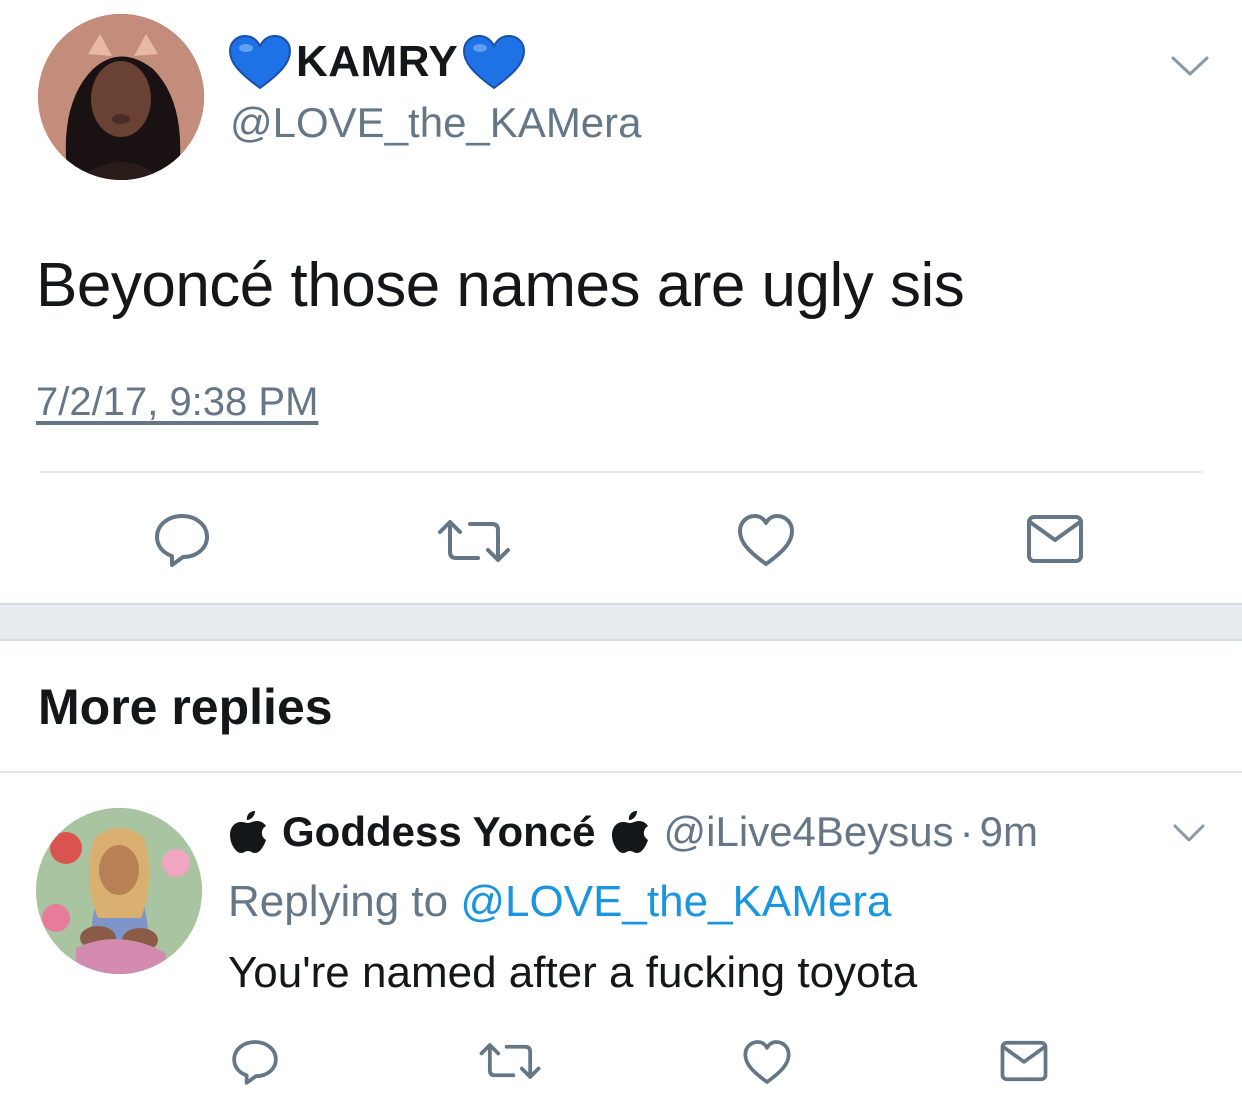 The height and width of the screenshot is (1099, 1242). I want to click on reply-time-ago: 9m, so click(1009, 831).